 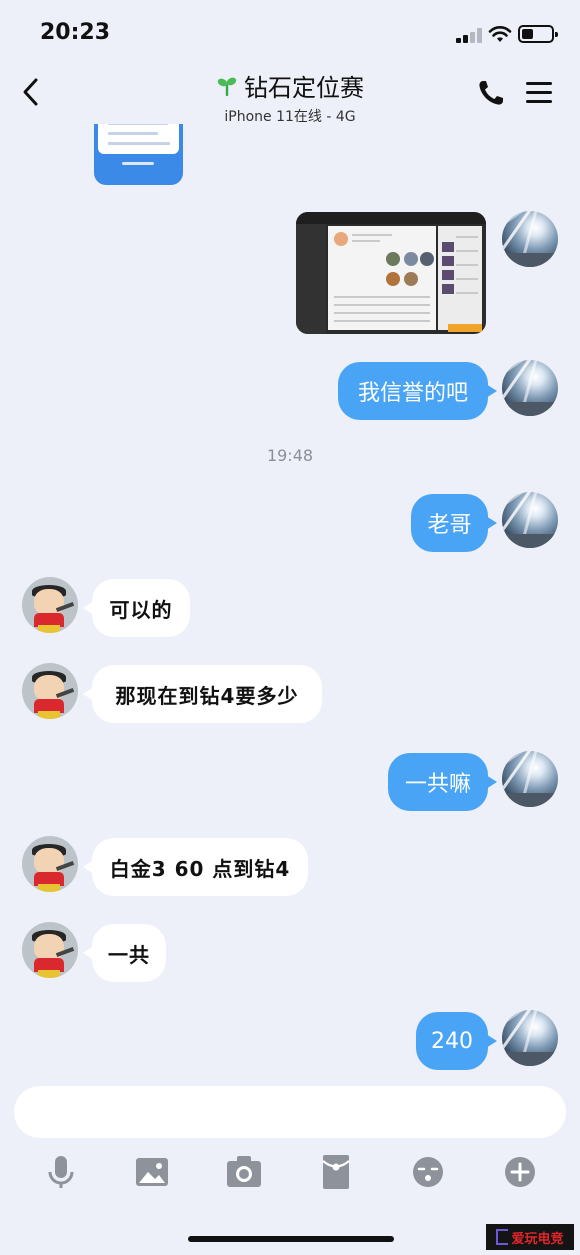 What do you see at coordinates (138, 154) in the screenshot?
I see `previous-image-message` at bounding box center [138, 154].